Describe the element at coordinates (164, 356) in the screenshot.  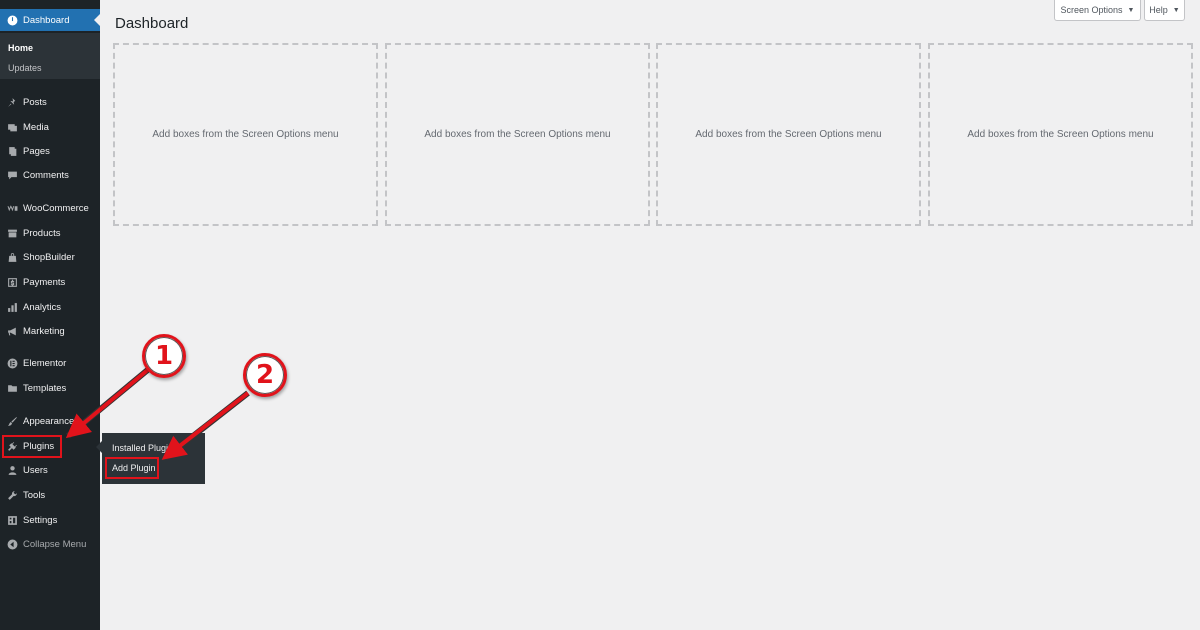
I see `callout-step-1: 1` at that location.